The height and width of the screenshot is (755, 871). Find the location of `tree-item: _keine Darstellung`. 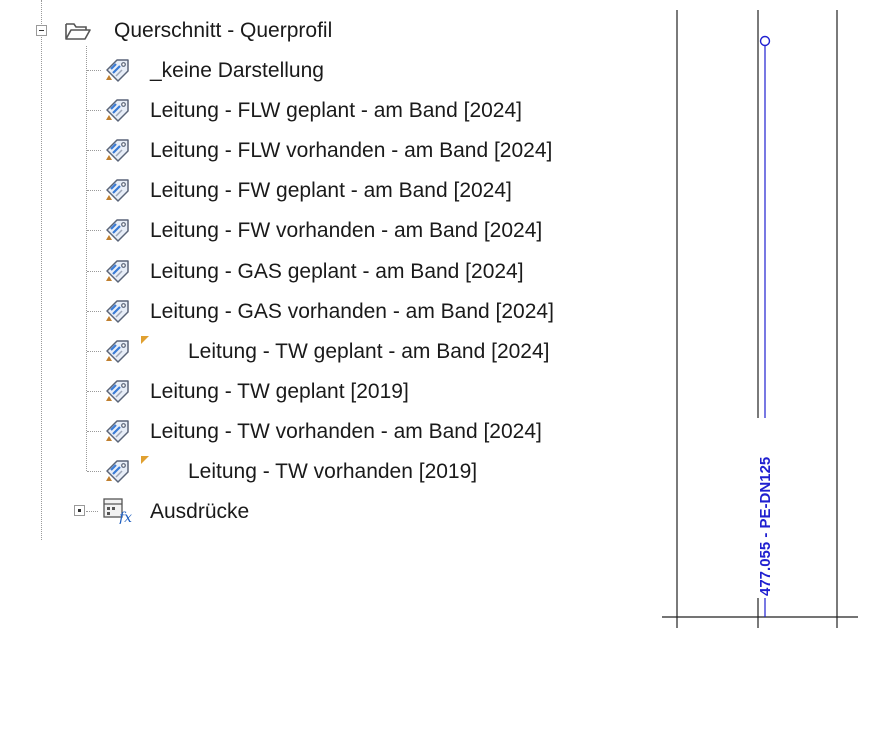

tree-item: _keine Darstellung is located at coordinates (237, 71).